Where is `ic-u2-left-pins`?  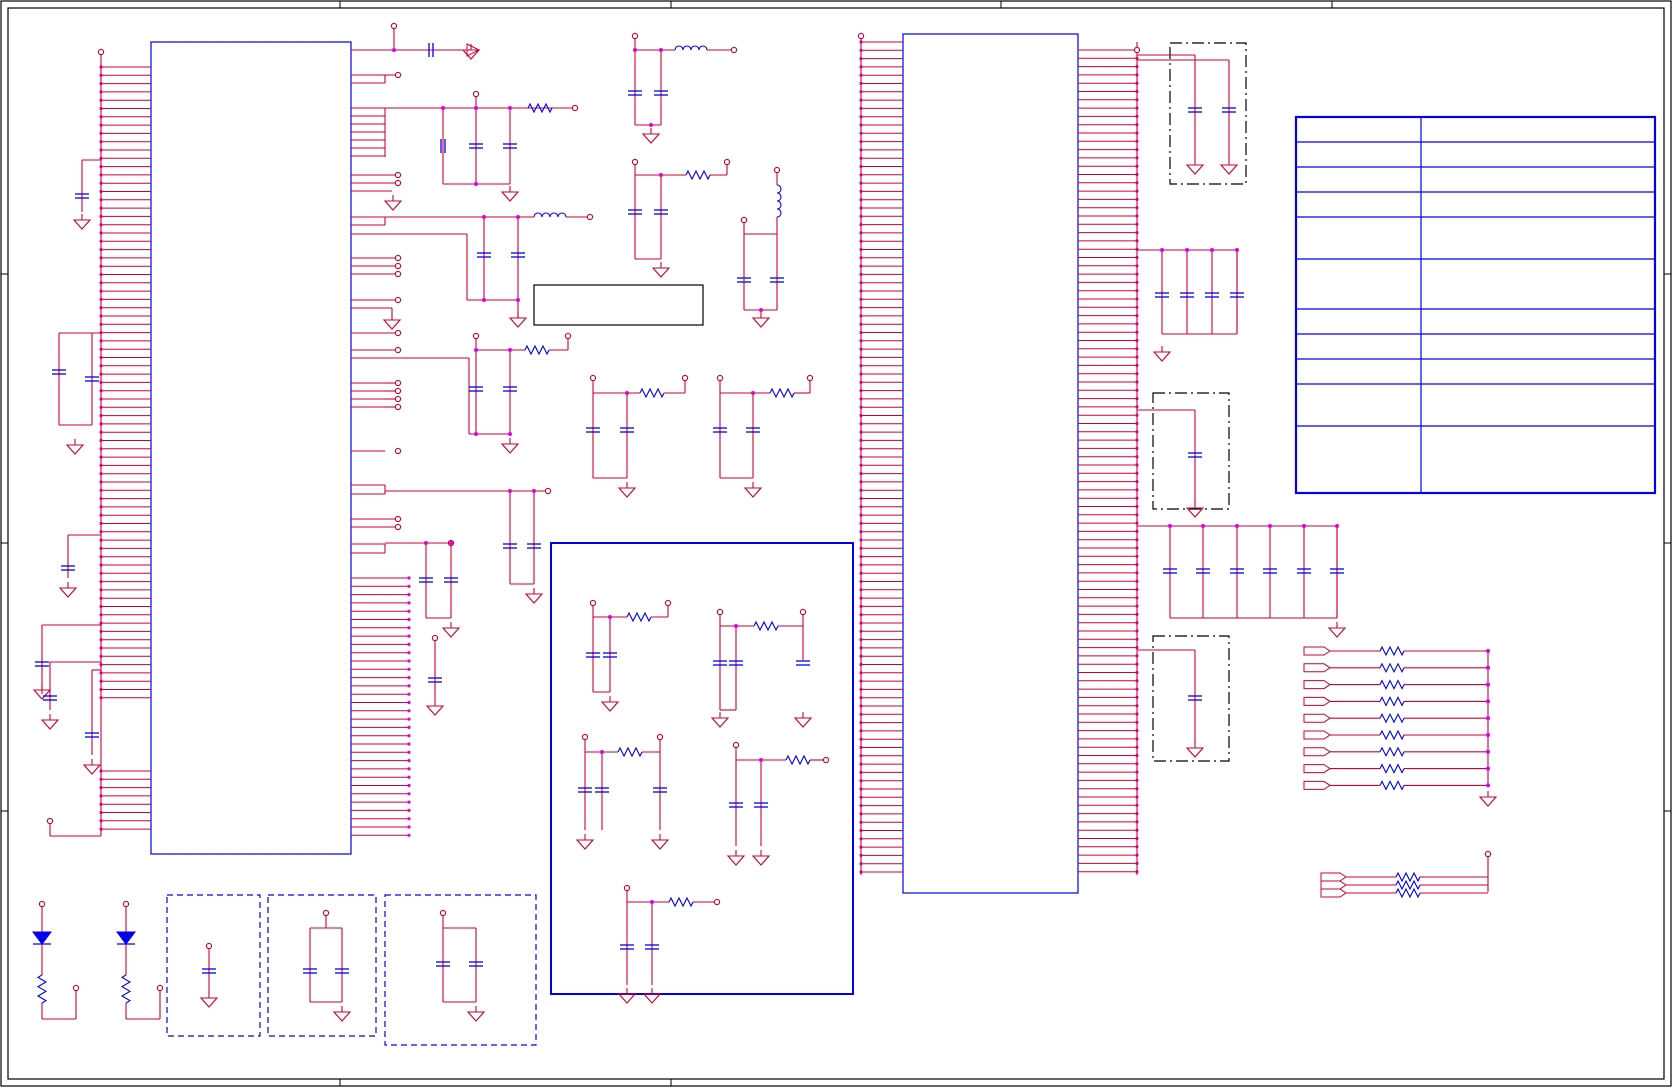 ic-u2-left-pins is located at coordinates (881, 457).